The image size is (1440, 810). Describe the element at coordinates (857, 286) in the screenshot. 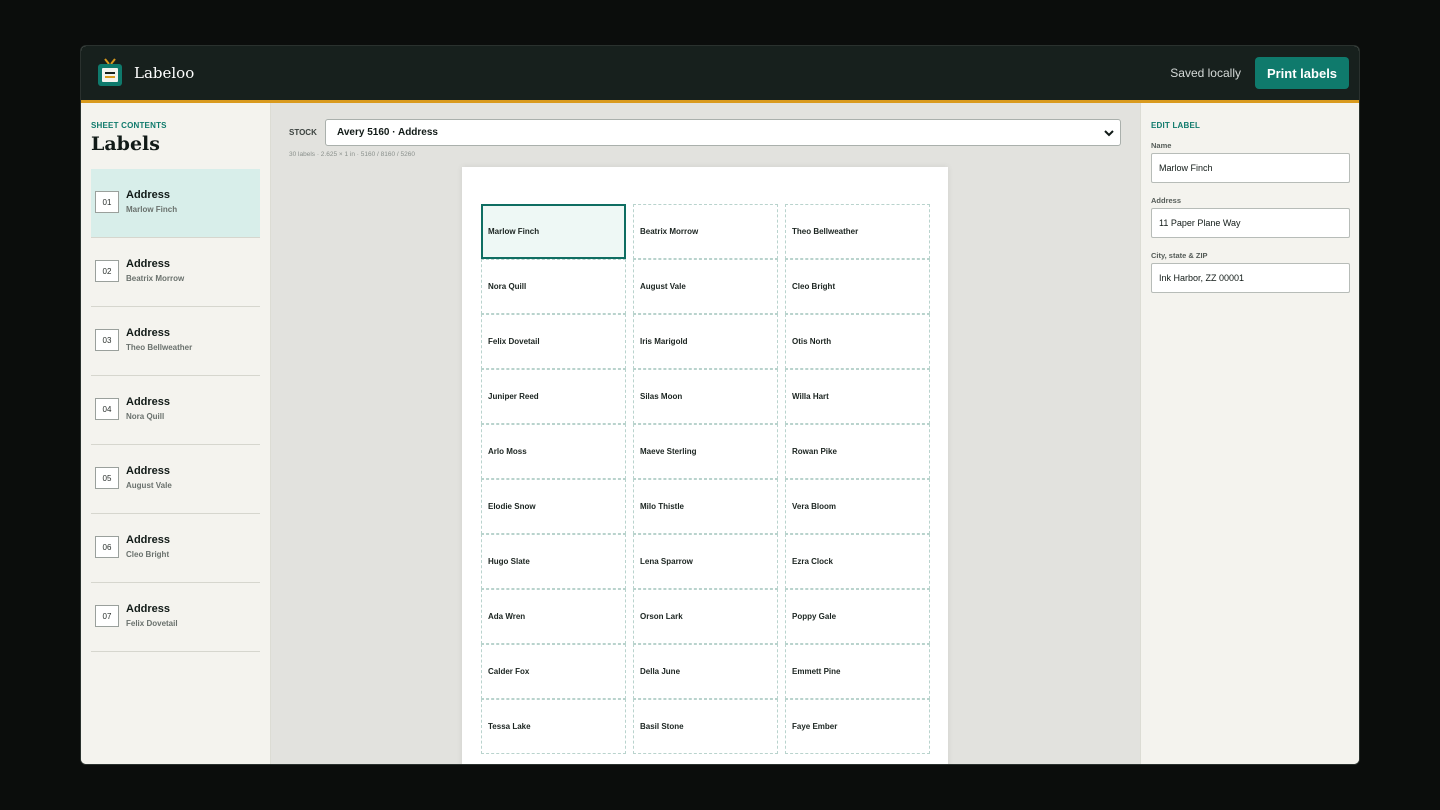

I see `sheet-label-cell: Cleo Bright` at that location.